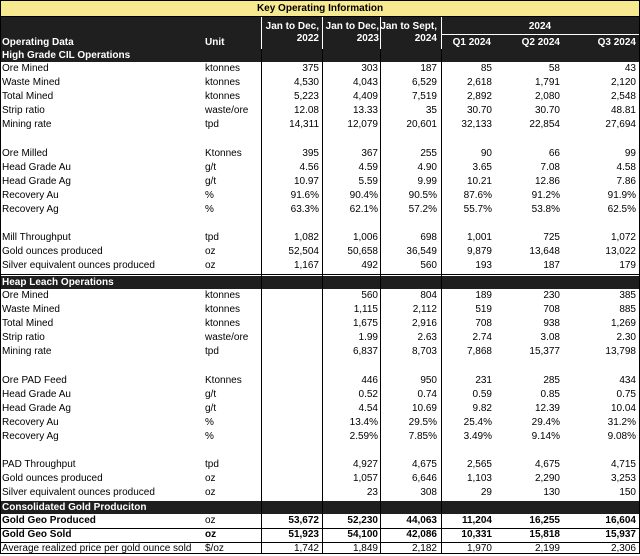 Image resolution: width=640 pixels, height=556 pixels. What do you see at coordinates (476, 520) in the screenshot?
I see `row-value: 11,204` at bounding box center [476, 520].